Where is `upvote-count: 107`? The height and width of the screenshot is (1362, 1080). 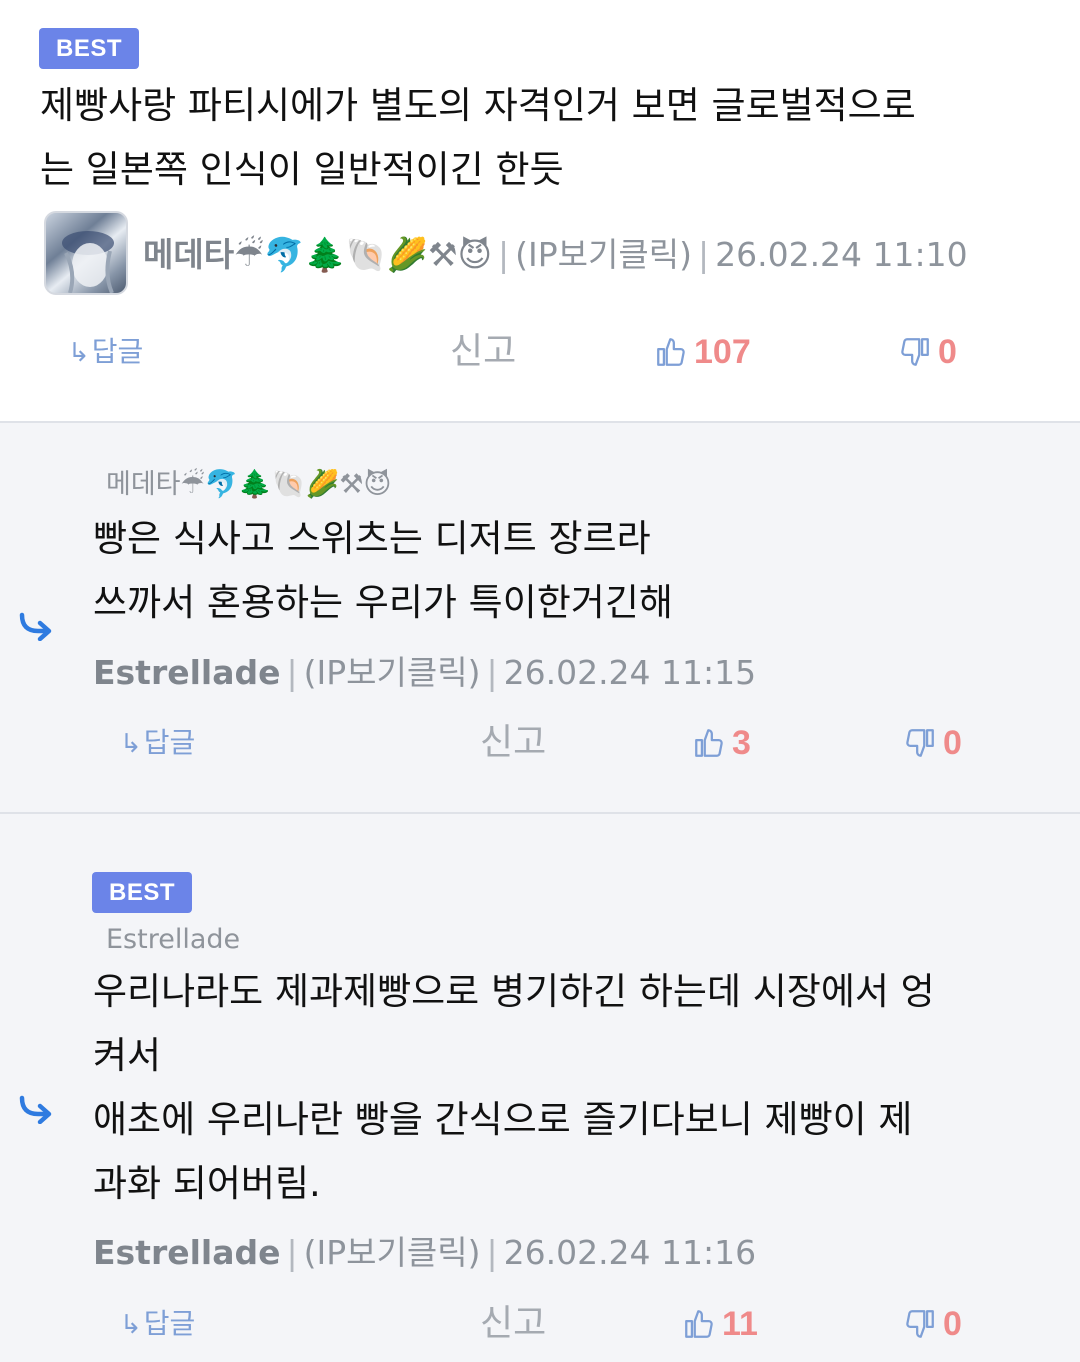
upvote-count: 107 is located at coordinates (722, 352).